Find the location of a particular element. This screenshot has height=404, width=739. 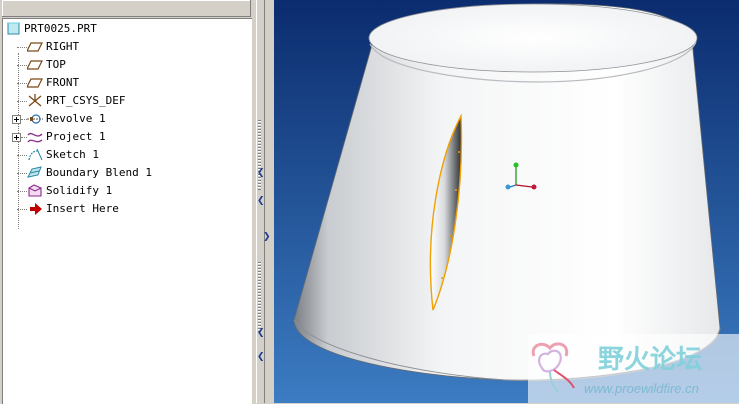

tree-item-label: RIGHT is located at coordinates (63, 46).